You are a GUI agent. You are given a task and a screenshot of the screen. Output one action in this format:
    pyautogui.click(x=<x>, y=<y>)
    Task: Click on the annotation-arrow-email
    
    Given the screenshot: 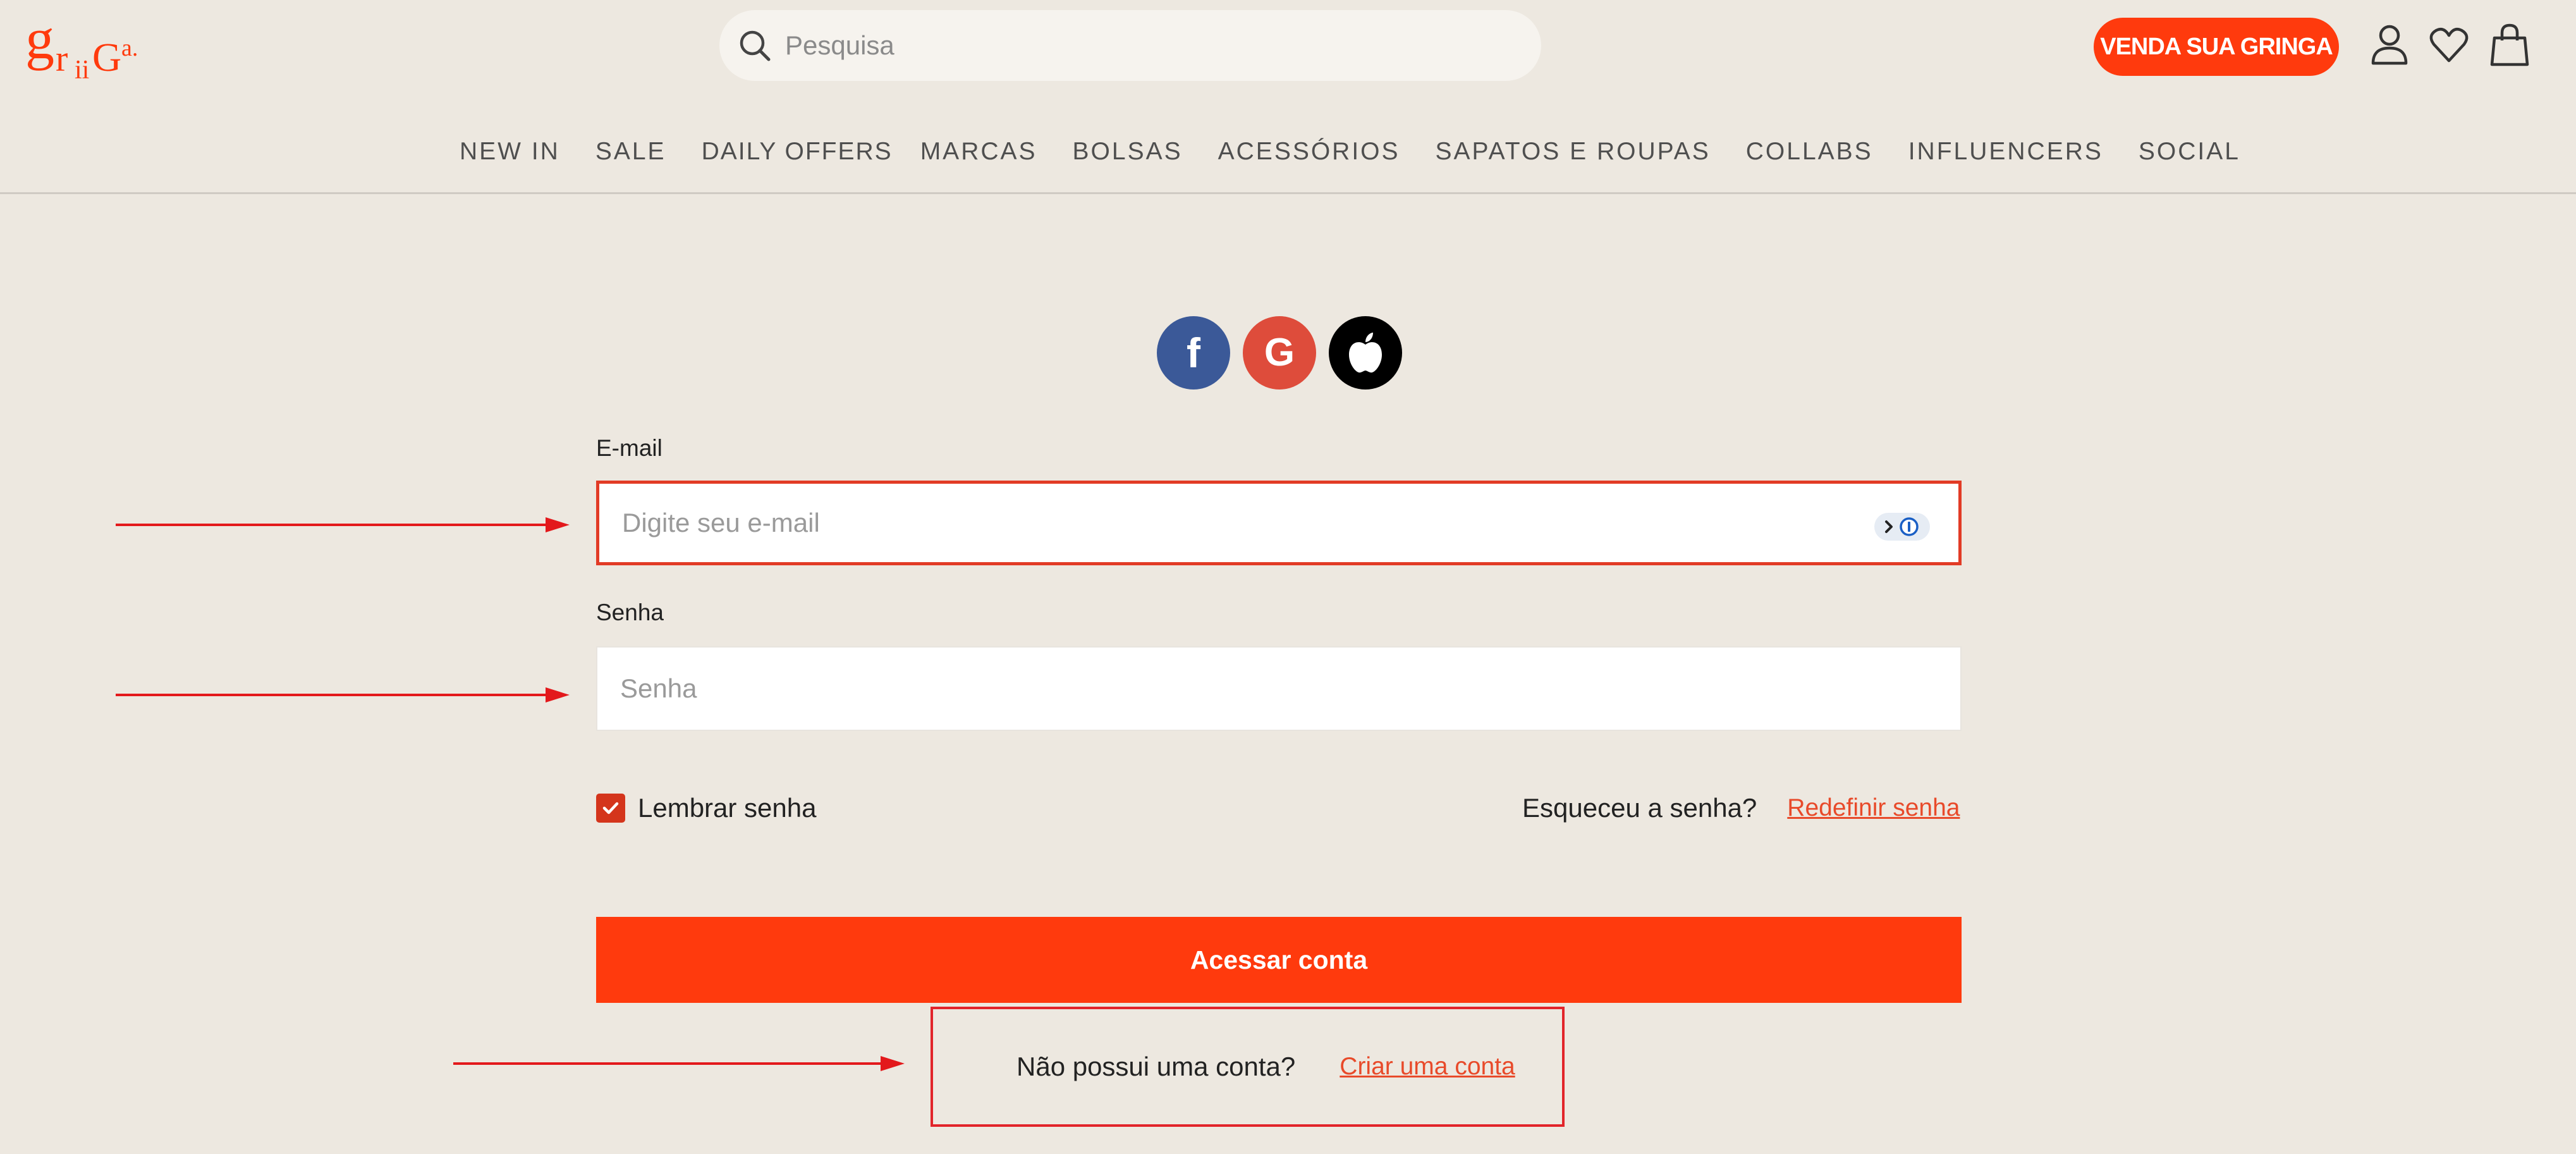 What is the action you would take?
    pyautogui.click(x=343, y=524)
    